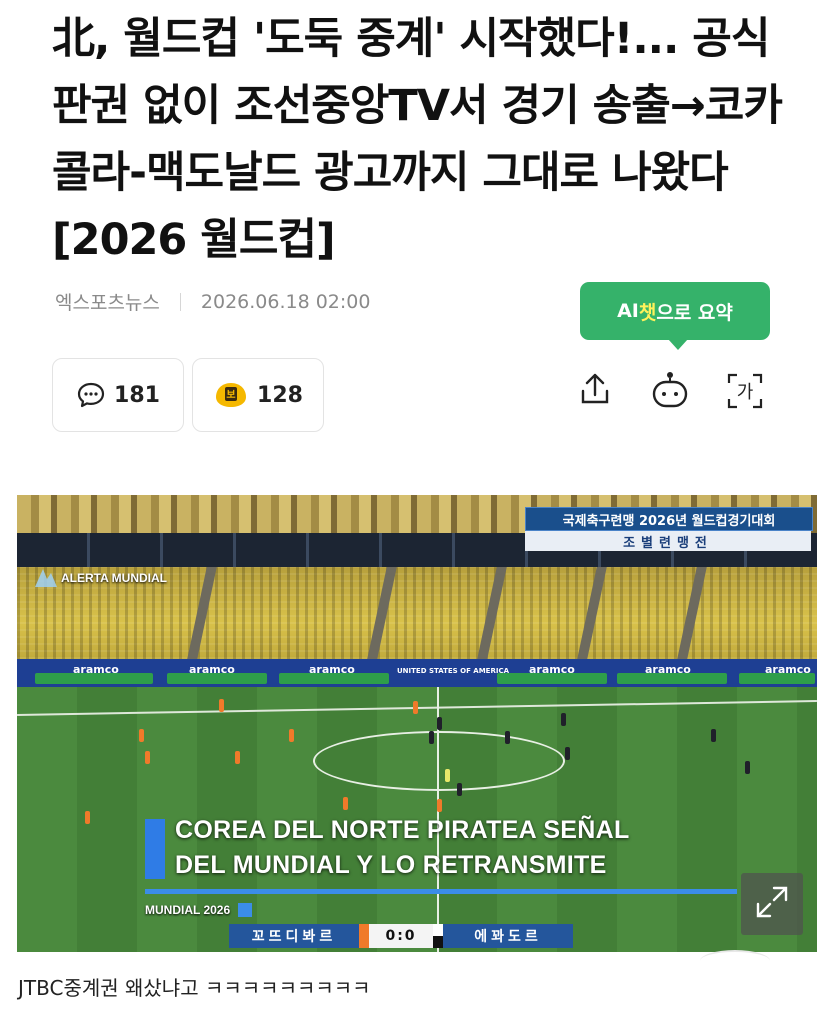  I want to click on emoji-reaction-icon: 보, so click(231, 395).